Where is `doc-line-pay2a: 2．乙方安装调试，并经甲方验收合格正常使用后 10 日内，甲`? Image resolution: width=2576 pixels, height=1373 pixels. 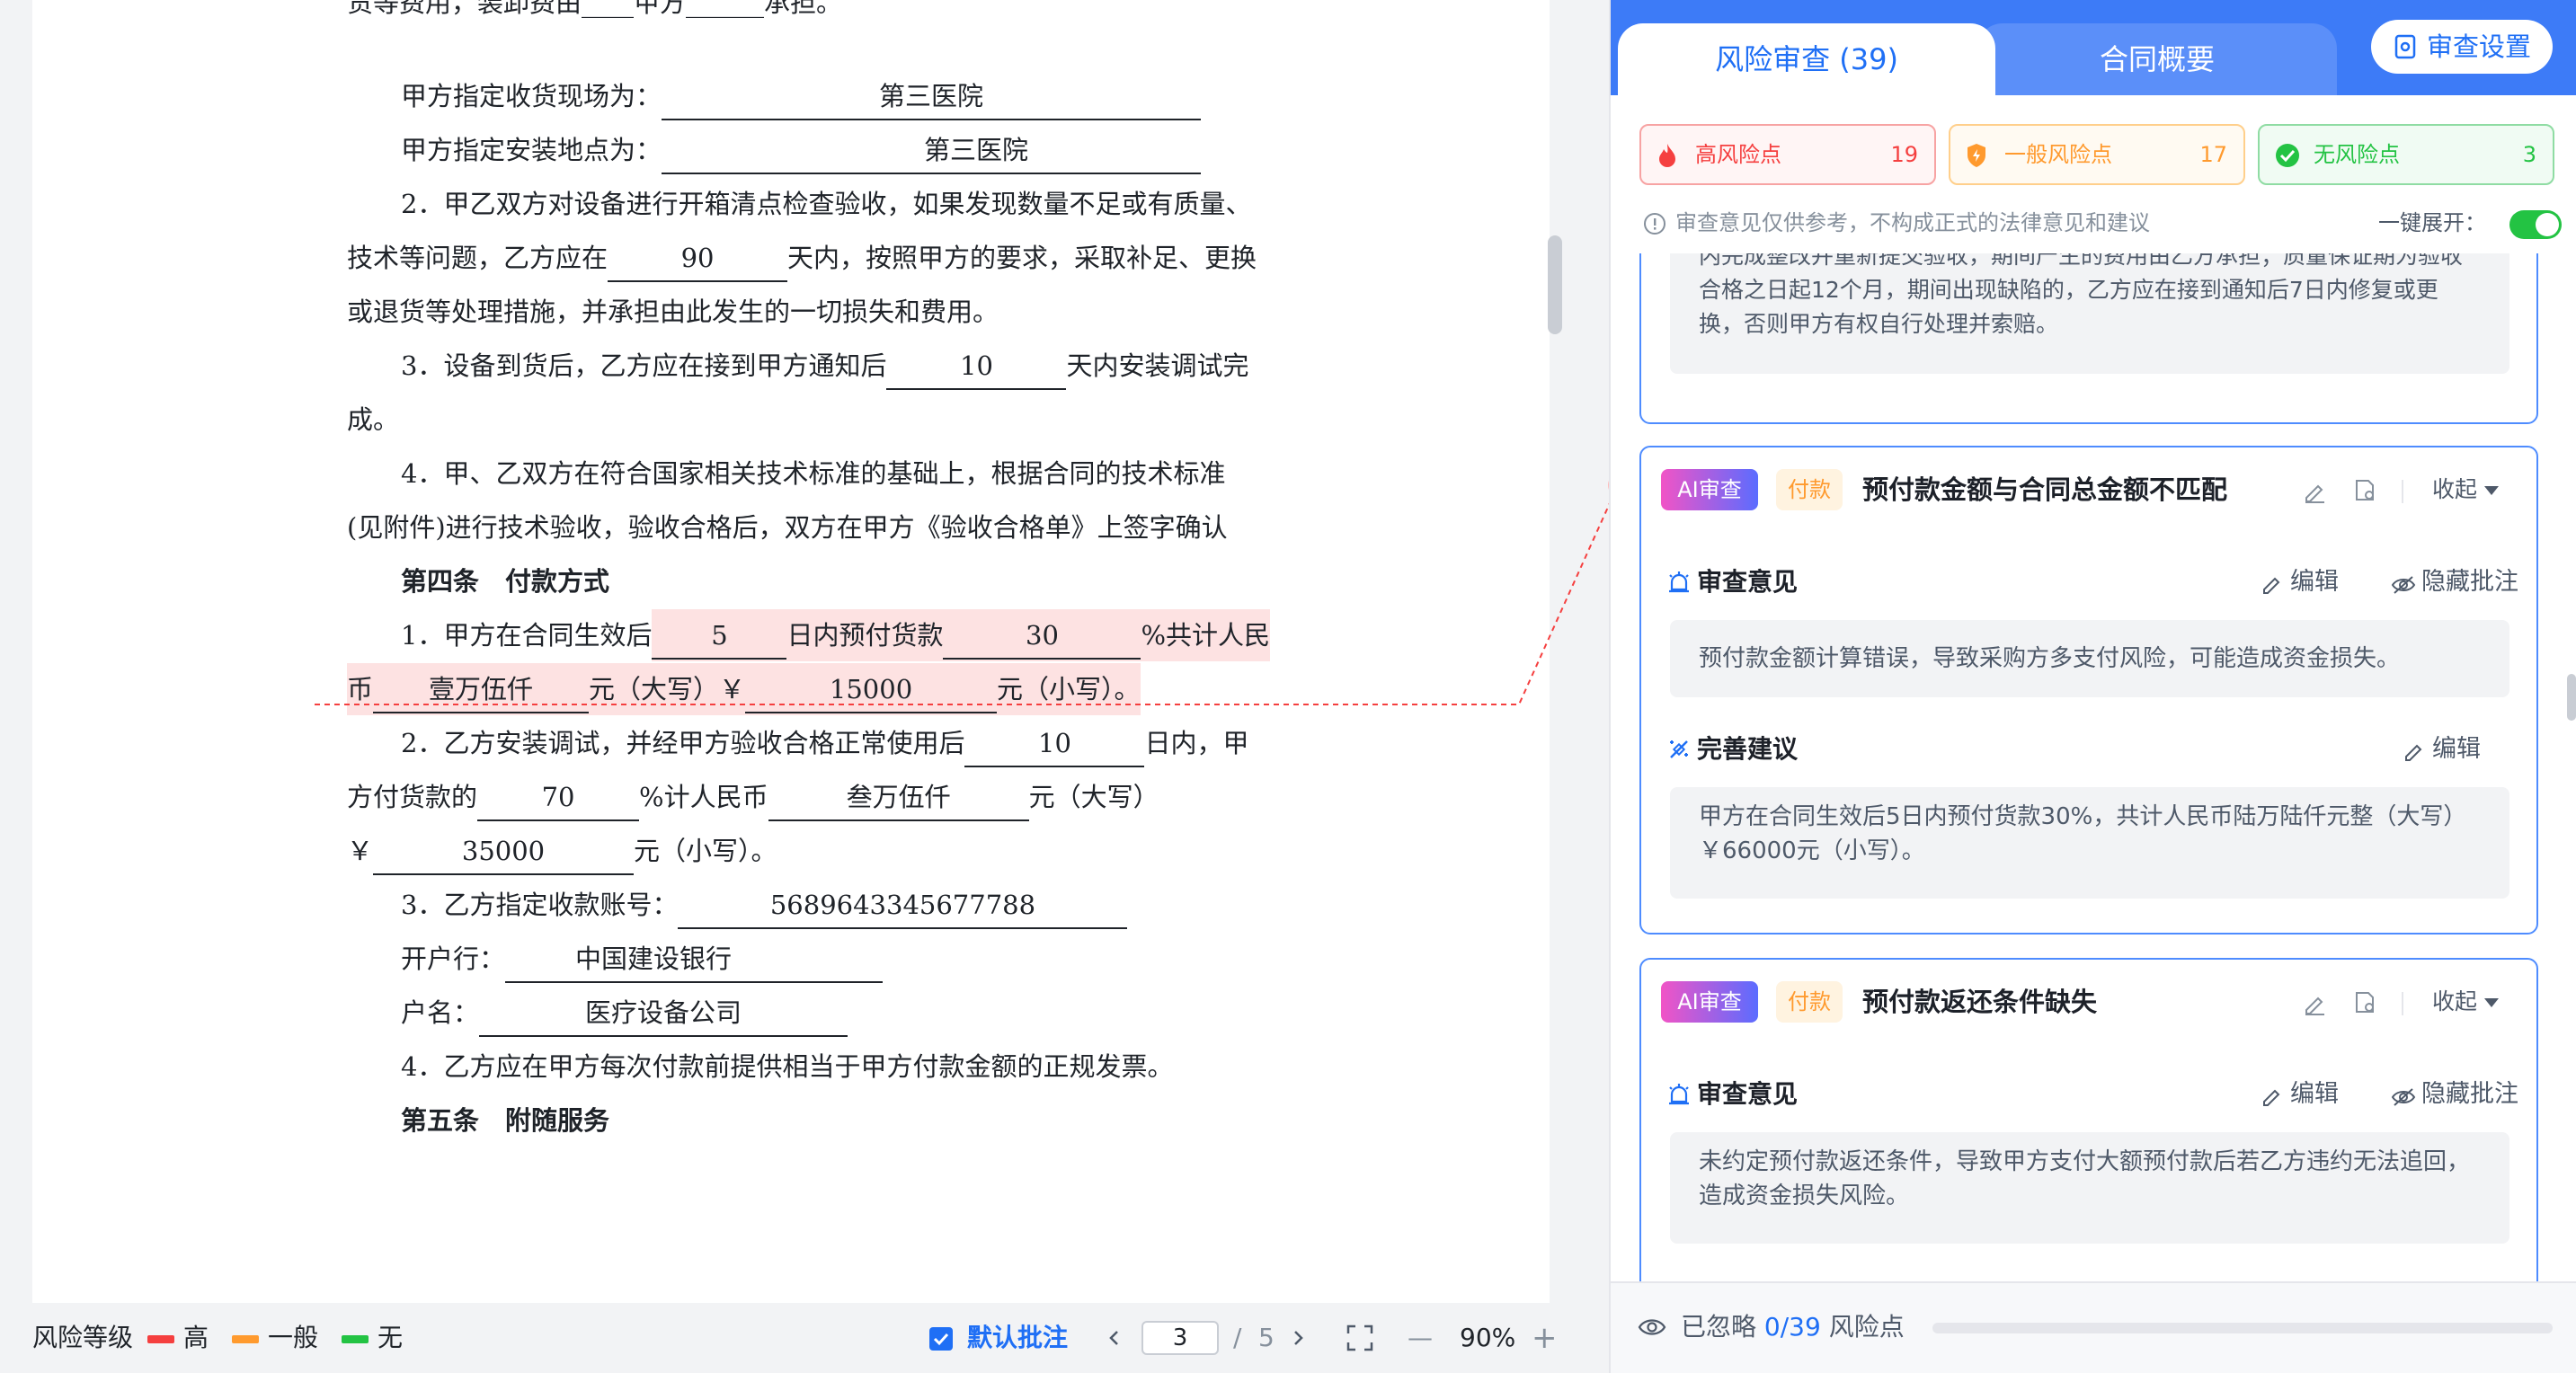
doc-line-pay2a: 2．乙方安装调试，并经甲方验收合格正常使用后 10 日内，甲 is located at coordinates (824, 743).